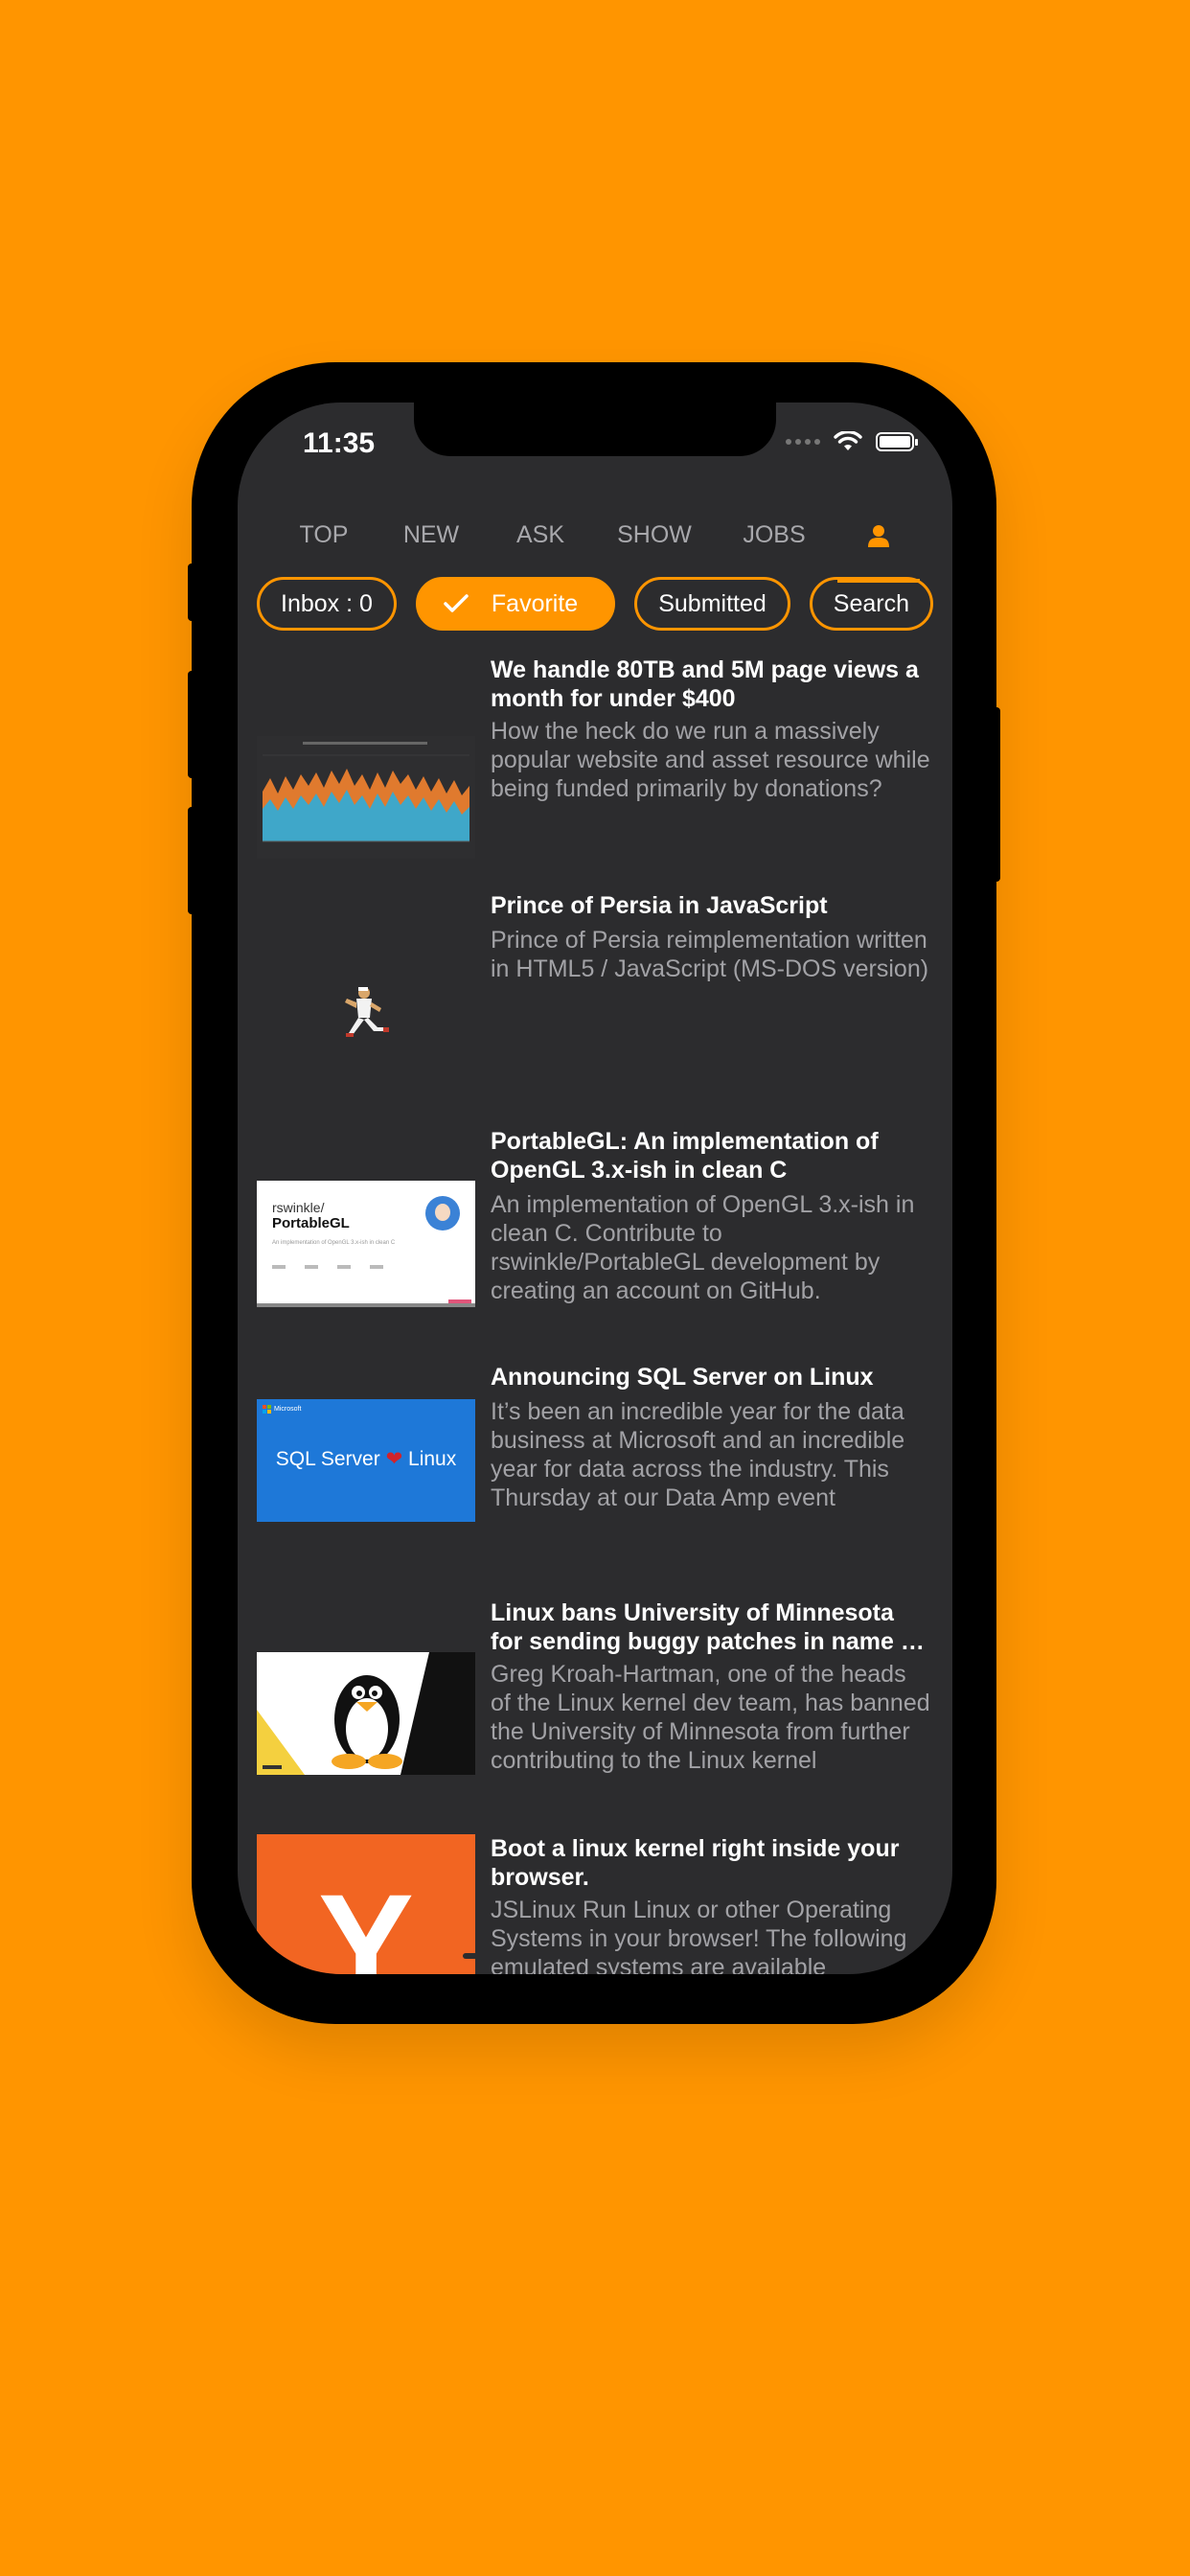 This screenshot has width=1190, height=2576. I want to click on chip-label: Submitted, so click(713, 603).